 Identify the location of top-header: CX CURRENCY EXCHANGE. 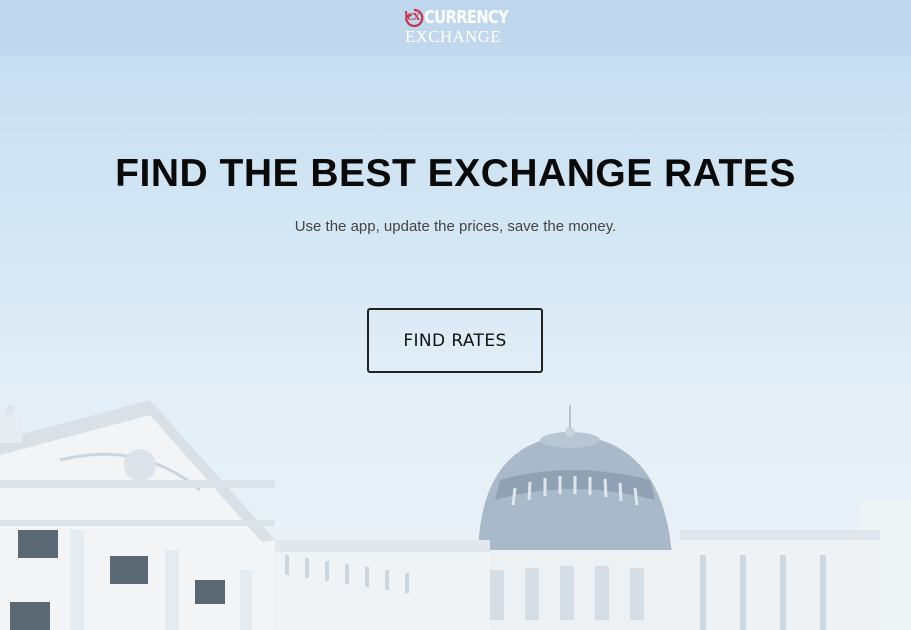
(455, 27).